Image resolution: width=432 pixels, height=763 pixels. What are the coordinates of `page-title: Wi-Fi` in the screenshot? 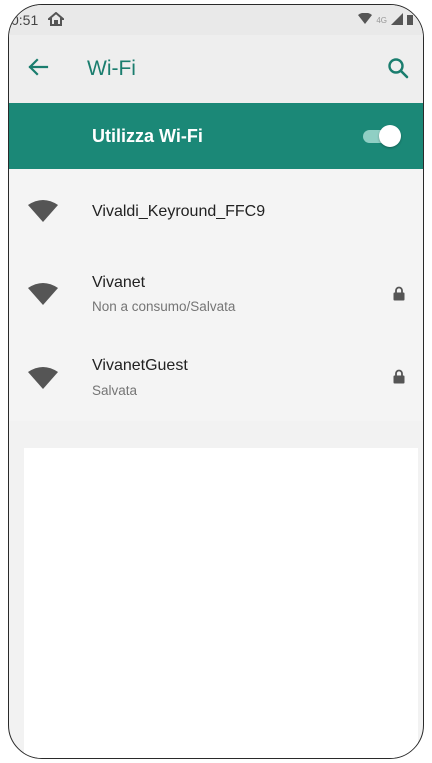 It's located at (111, 68).